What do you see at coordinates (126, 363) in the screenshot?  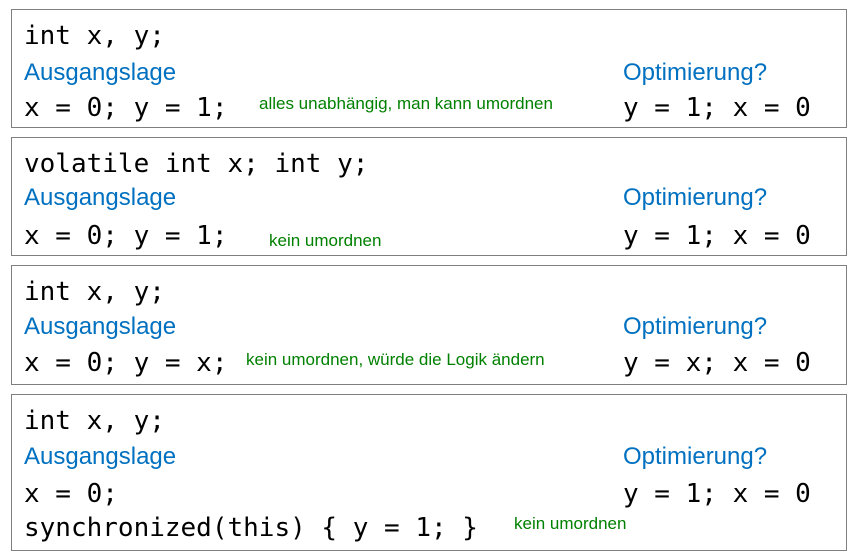 I see `original-code: x = 0; y = x;` at bounding box center [126, 363].